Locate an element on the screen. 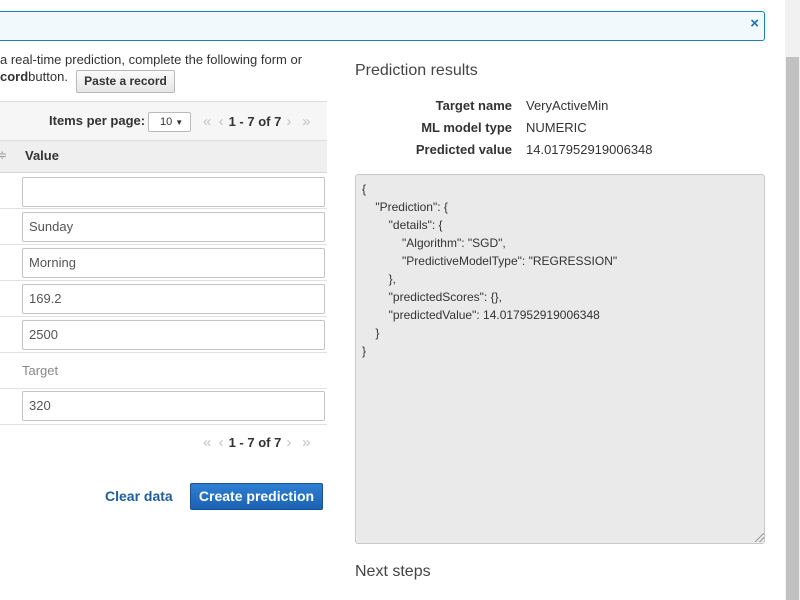  info-banner: × is located at coordinates (382, 26).